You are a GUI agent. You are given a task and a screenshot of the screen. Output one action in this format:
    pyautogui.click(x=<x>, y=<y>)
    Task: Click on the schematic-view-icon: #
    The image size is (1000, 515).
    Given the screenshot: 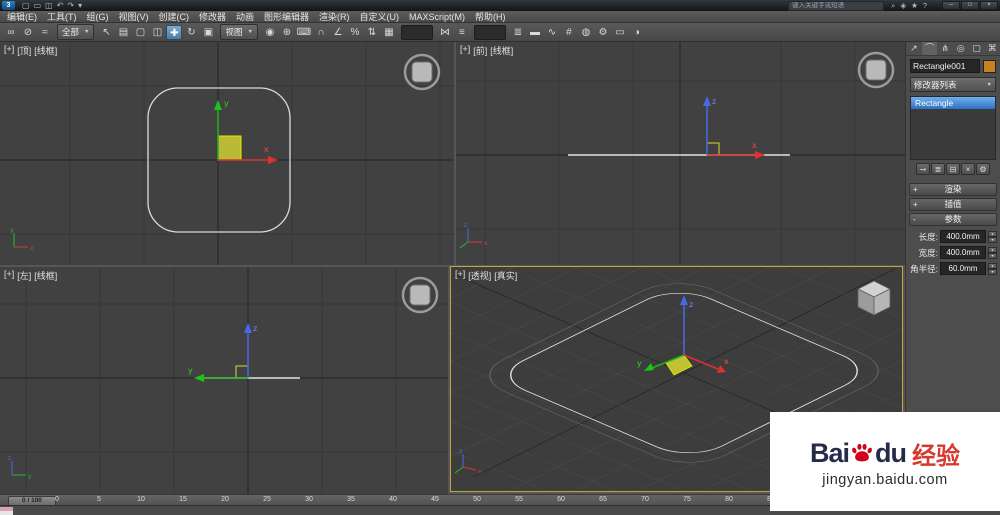 What is the action you would take?
    pyautogui.click(x=569, y=32)
    